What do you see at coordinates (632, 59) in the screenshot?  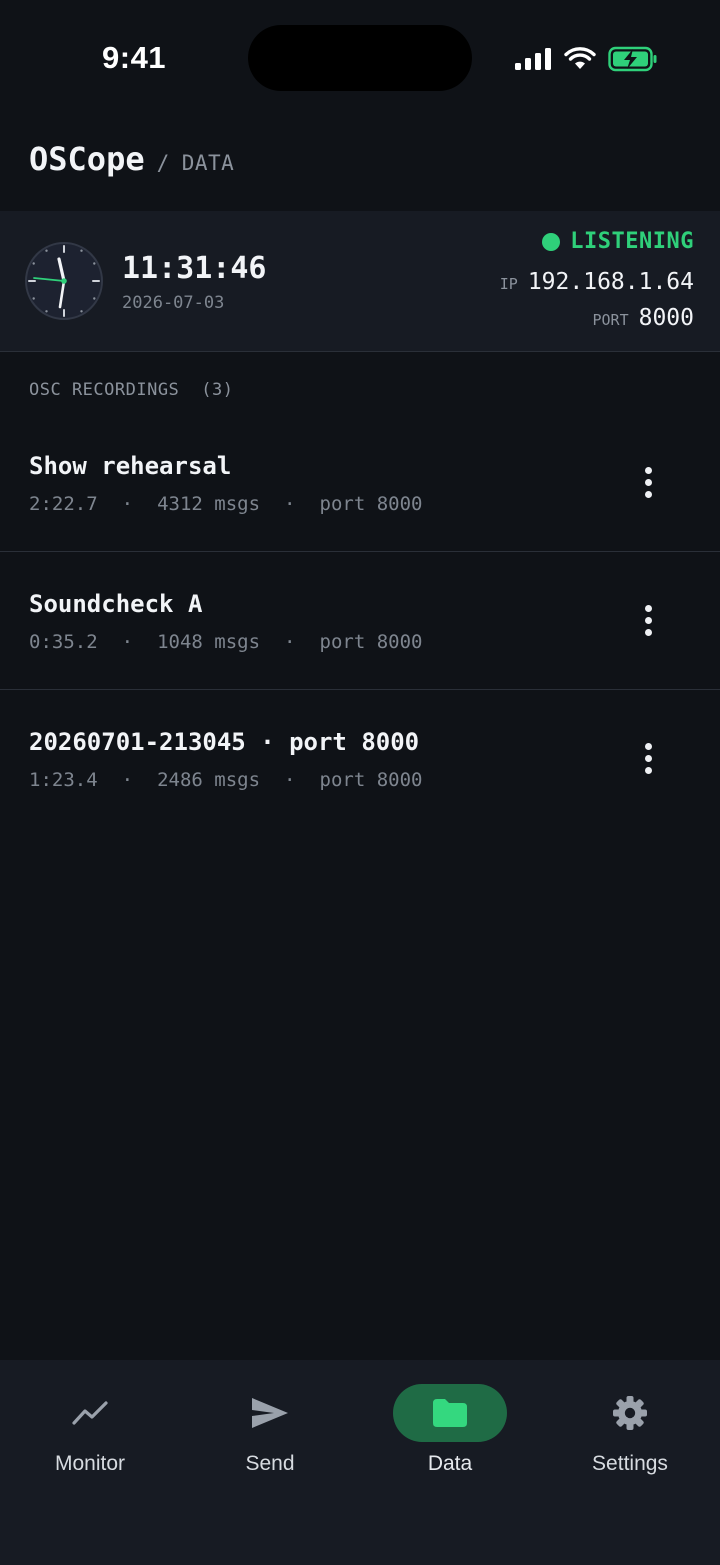 I see `battery-charging-icon` at bounding box center [632, 59].